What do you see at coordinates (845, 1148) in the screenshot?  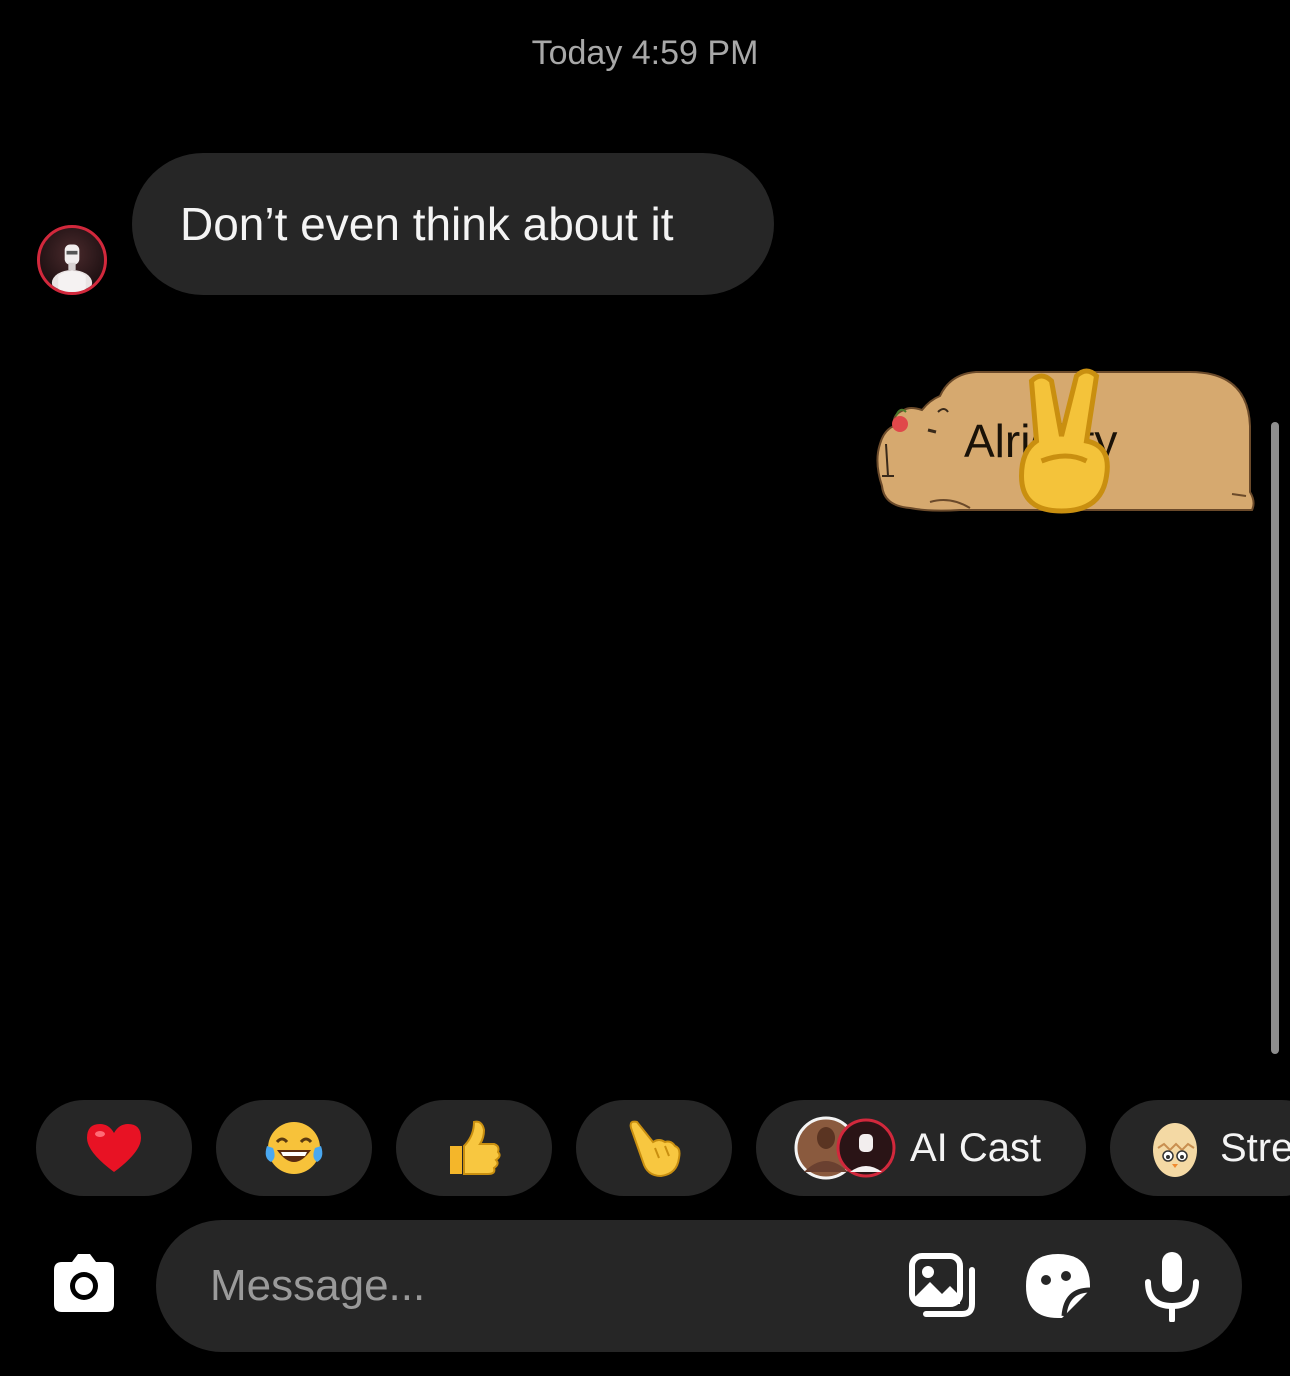 I see `ai-cast-avatars-icon` at bounding box center [845, 1148].